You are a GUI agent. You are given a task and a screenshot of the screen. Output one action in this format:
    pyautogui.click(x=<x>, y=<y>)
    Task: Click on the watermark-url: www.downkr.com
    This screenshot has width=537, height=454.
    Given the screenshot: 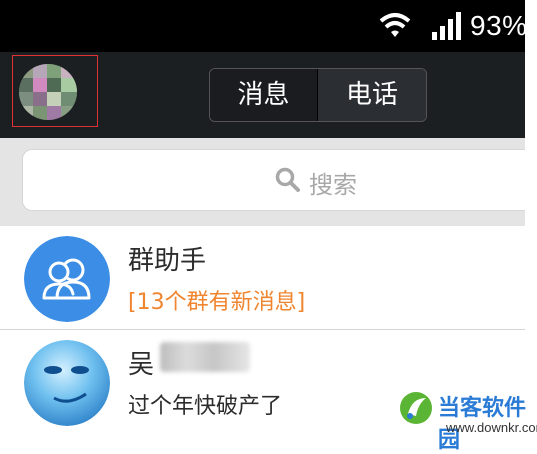 What is the action you would take?
    pyautogui.click(x=491, y=427)
    